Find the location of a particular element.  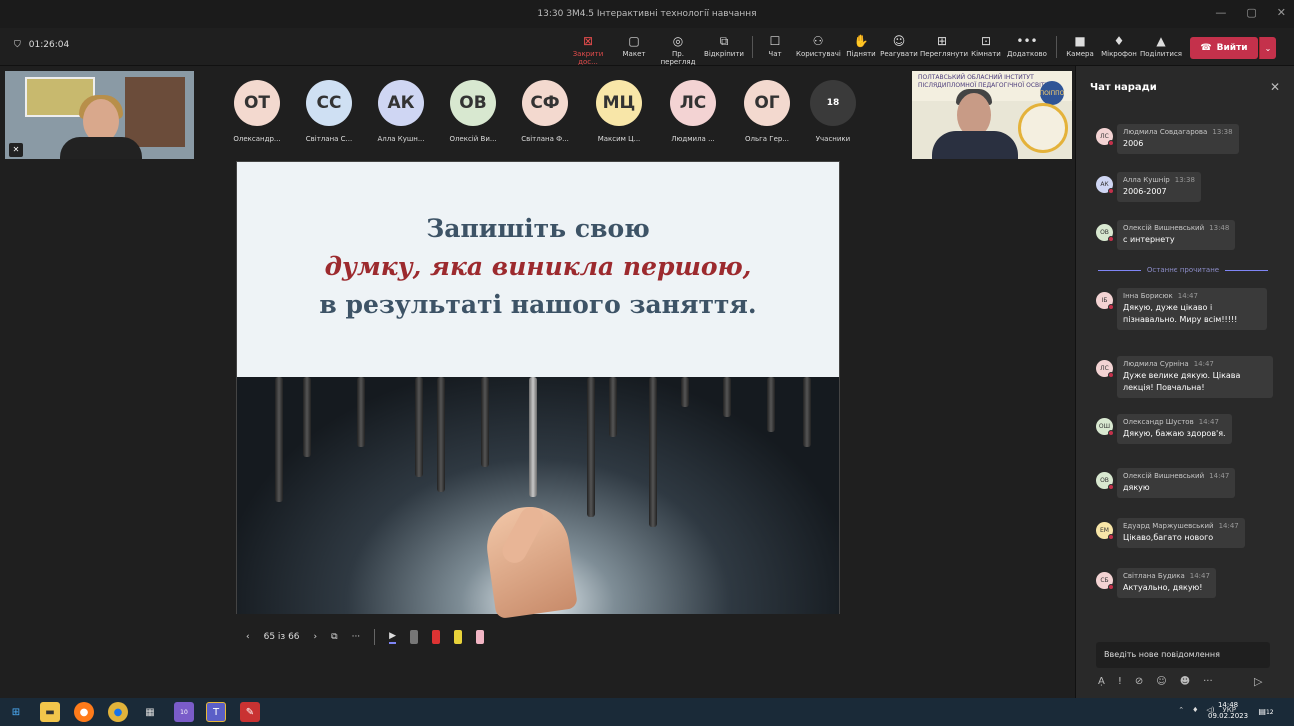

chat-message: СБ Світлана Будика 14:47 Актуально, дякую! is located at coordinates (1156, 583).